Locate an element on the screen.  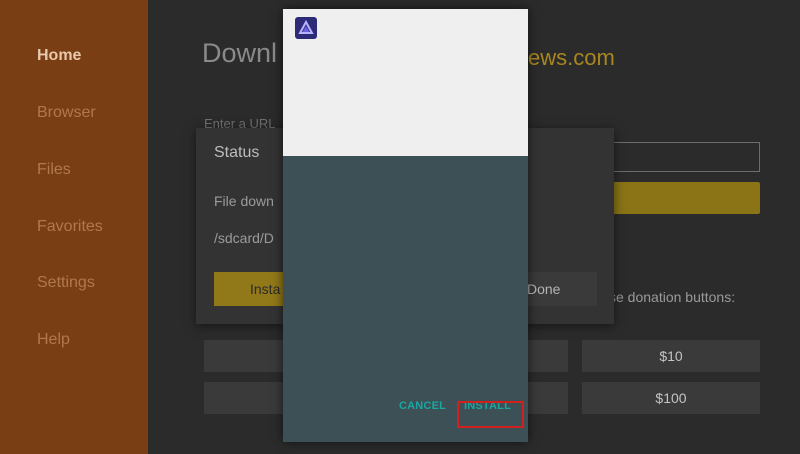
status-message: File down is located at coordinates (244, 201).